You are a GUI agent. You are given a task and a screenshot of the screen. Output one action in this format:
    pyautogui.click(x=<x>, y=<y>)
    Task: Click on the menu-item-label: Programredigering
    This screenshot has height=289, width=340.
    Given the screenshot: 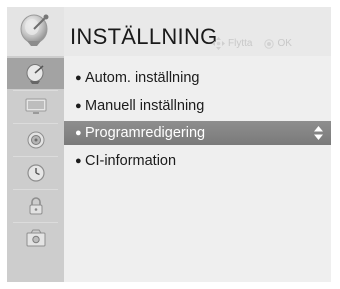 What is the action you would take?
    pyautogui.click(x=145, y=133)
    